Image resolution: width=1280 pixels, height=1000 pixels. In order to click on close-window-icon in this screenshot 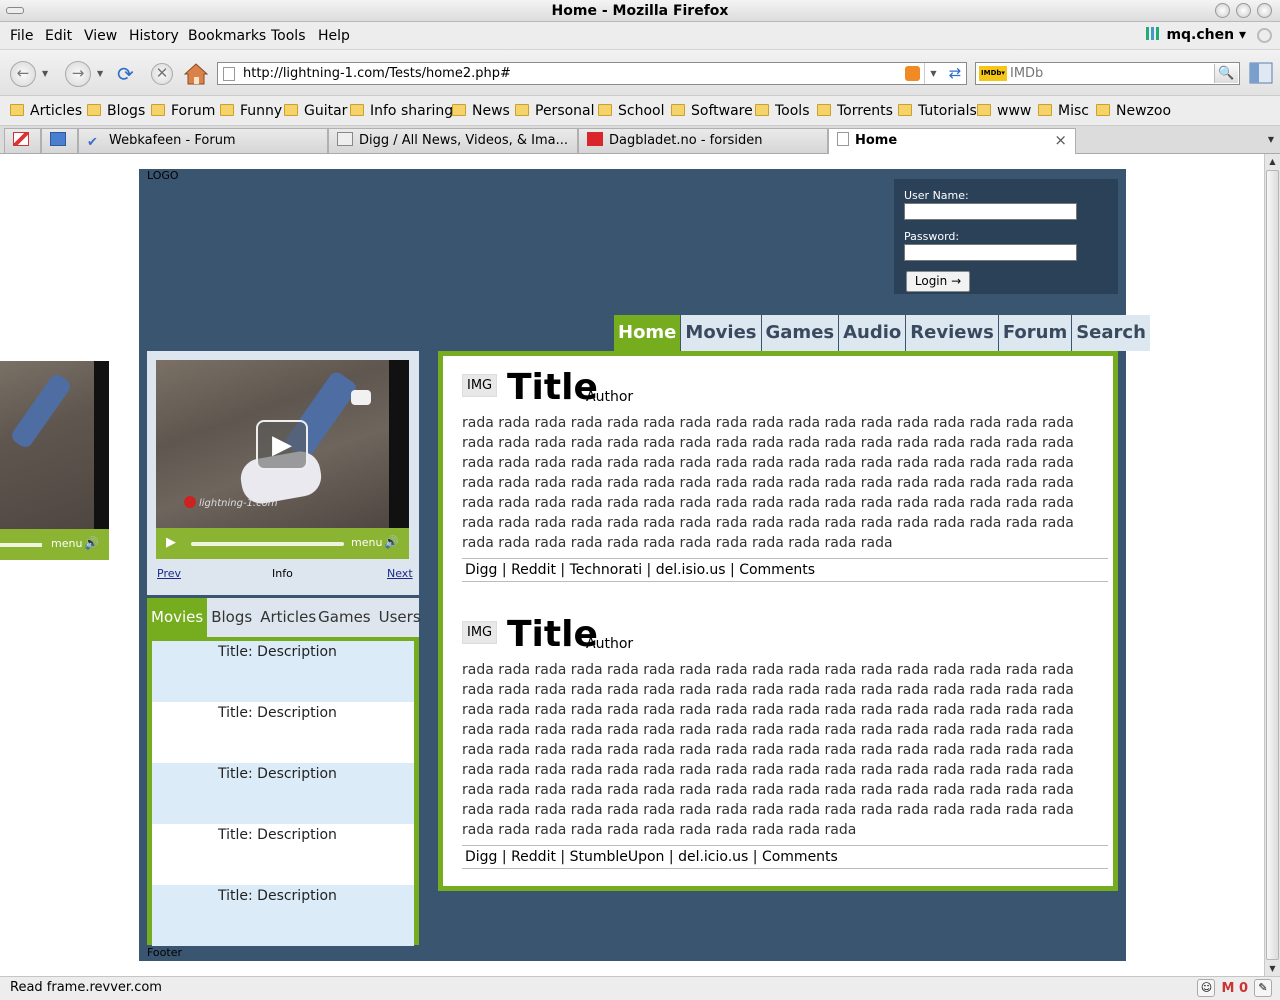, I will do `click(1264, 10)`.